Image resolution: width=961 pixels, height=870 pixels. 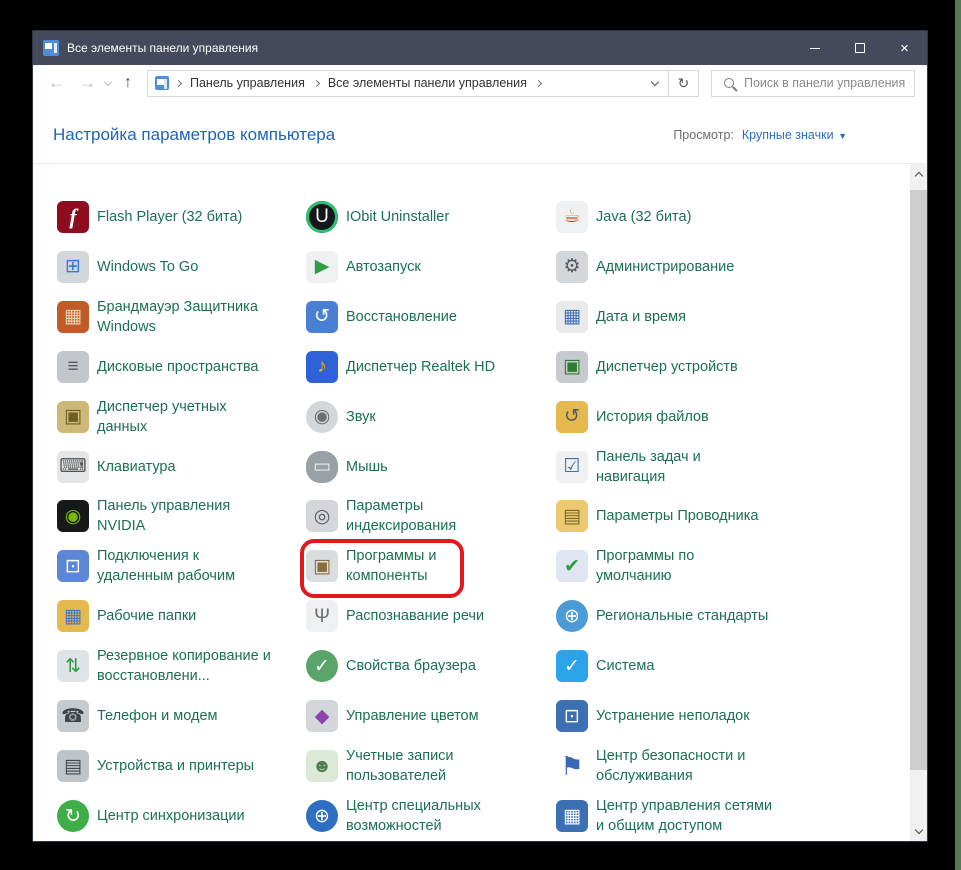 I want to click on speech-recognition-icon: Ψ, so click(x=322, y=616).